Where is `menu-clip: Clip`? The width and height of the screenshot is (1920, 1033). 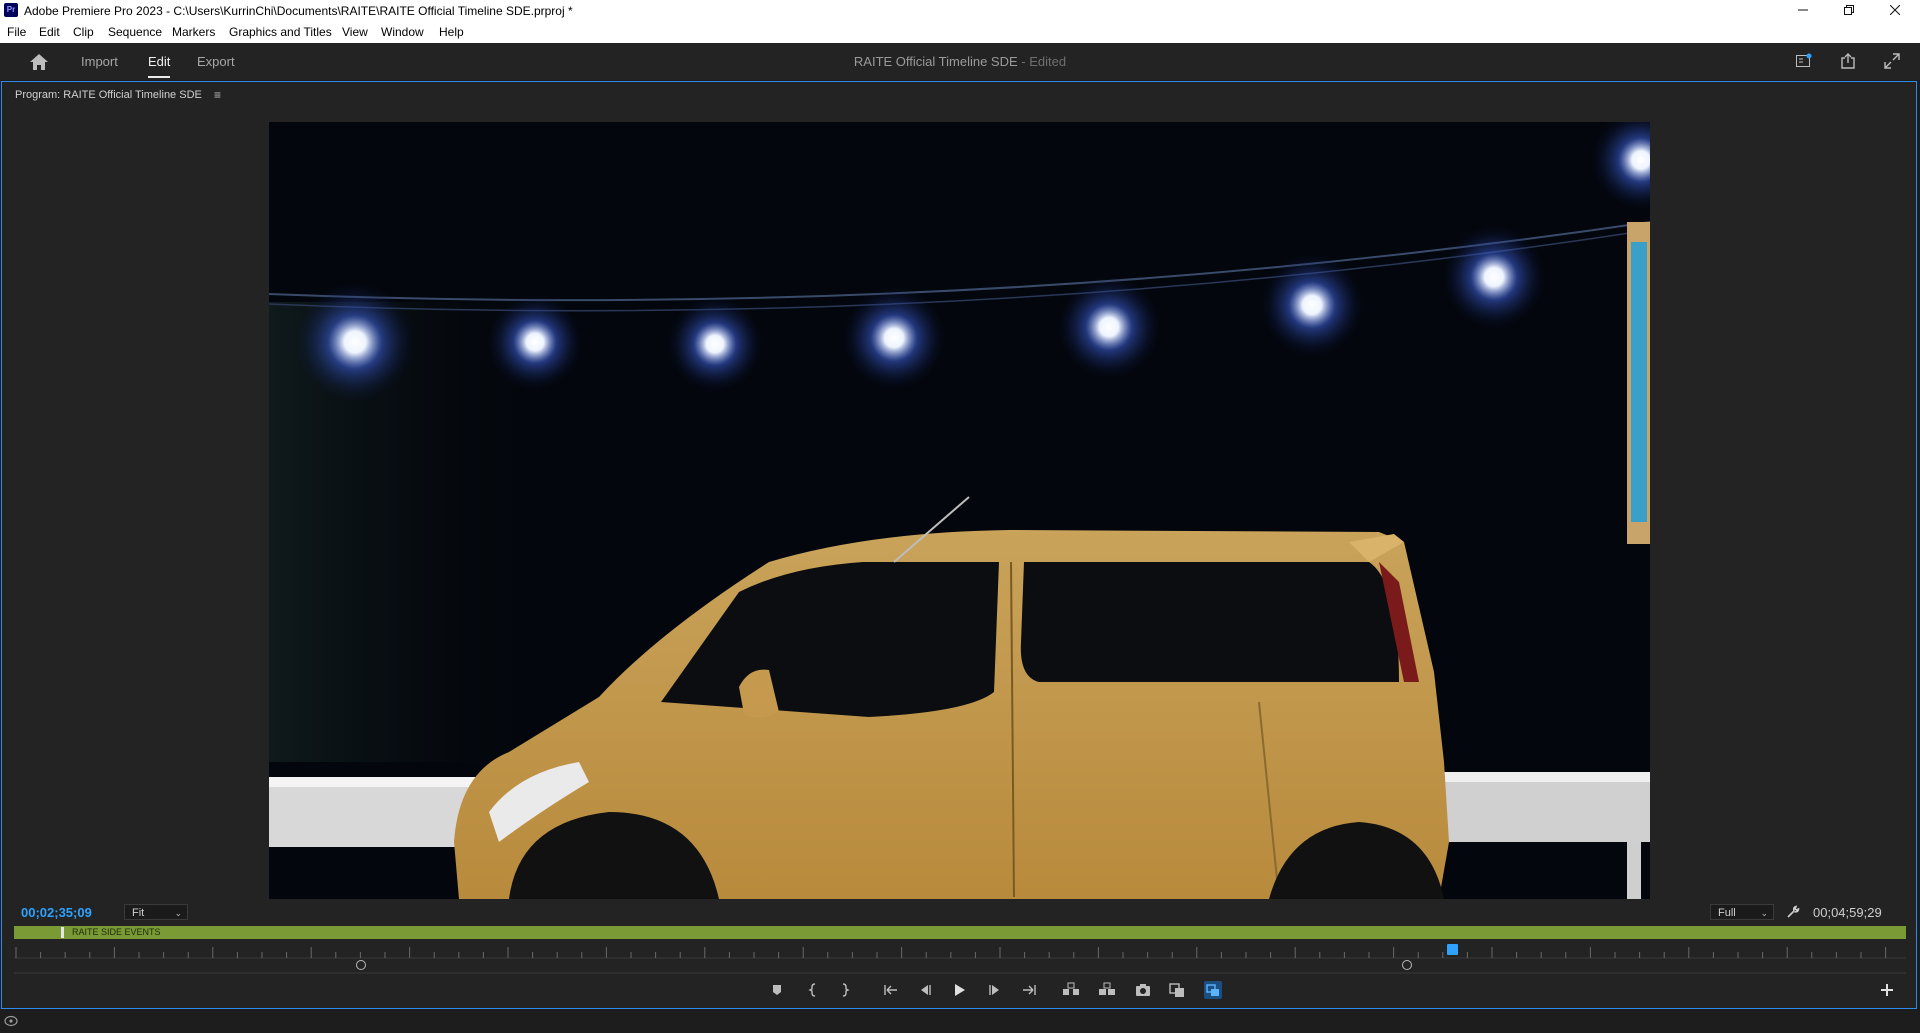 menu-clip: Clip is located at coordinates (83, 32).